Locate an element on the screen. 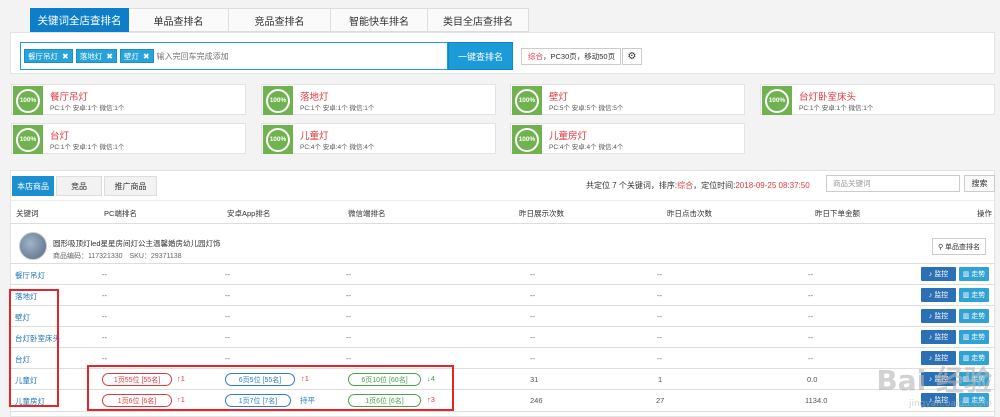 The height and width of the screenshot is (417, 1000). product-tab-bar: 本店商品 竞品 推广商品 is located at coordinates (85, 186).